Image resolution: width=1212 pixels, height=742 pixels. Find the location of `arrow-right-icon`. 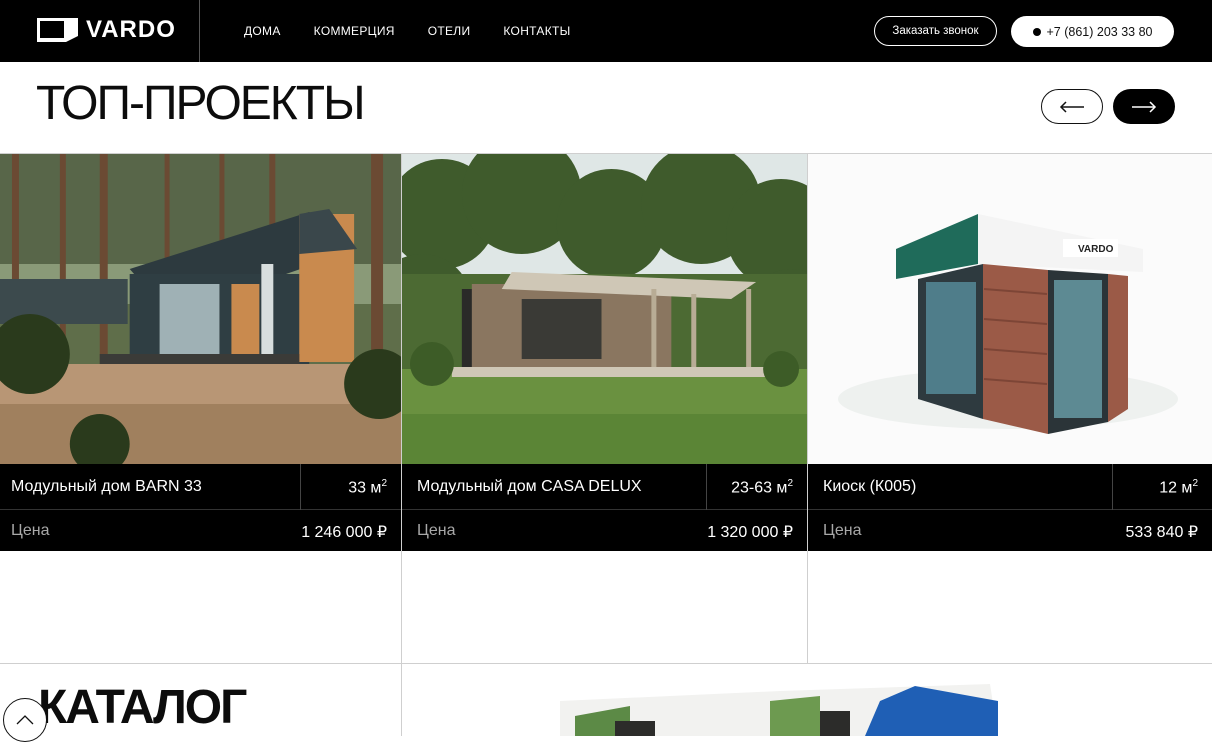

arrow-right-icon is located at coordinates (1144, 106).